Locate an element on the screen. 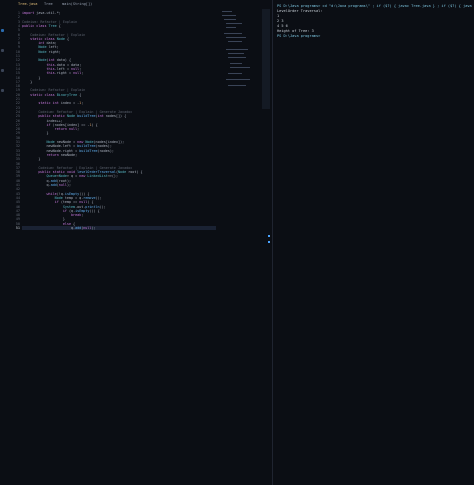  minimap is located at coordinates (240, 59).